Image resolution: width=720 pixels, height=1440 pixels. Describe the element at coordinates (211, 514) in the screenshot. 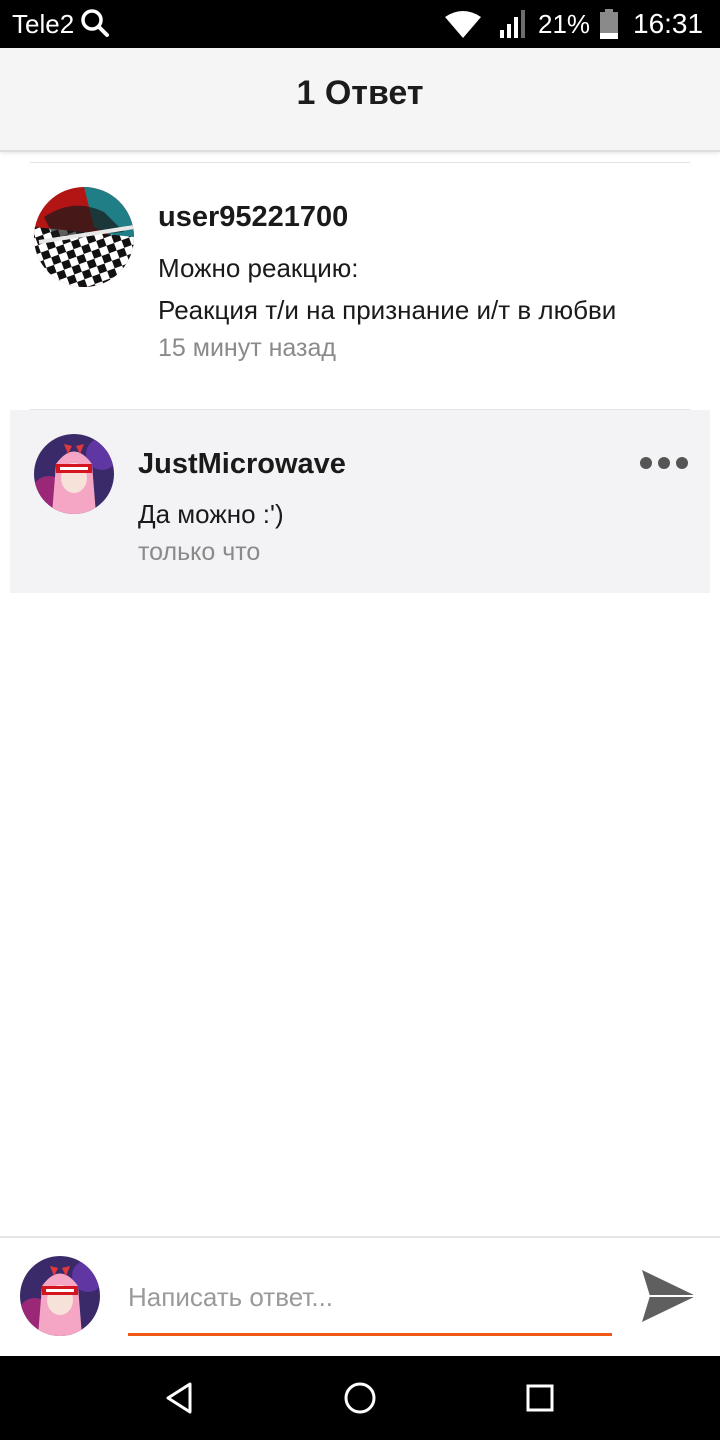

I see `reply-text: Да можно :')` at that location.